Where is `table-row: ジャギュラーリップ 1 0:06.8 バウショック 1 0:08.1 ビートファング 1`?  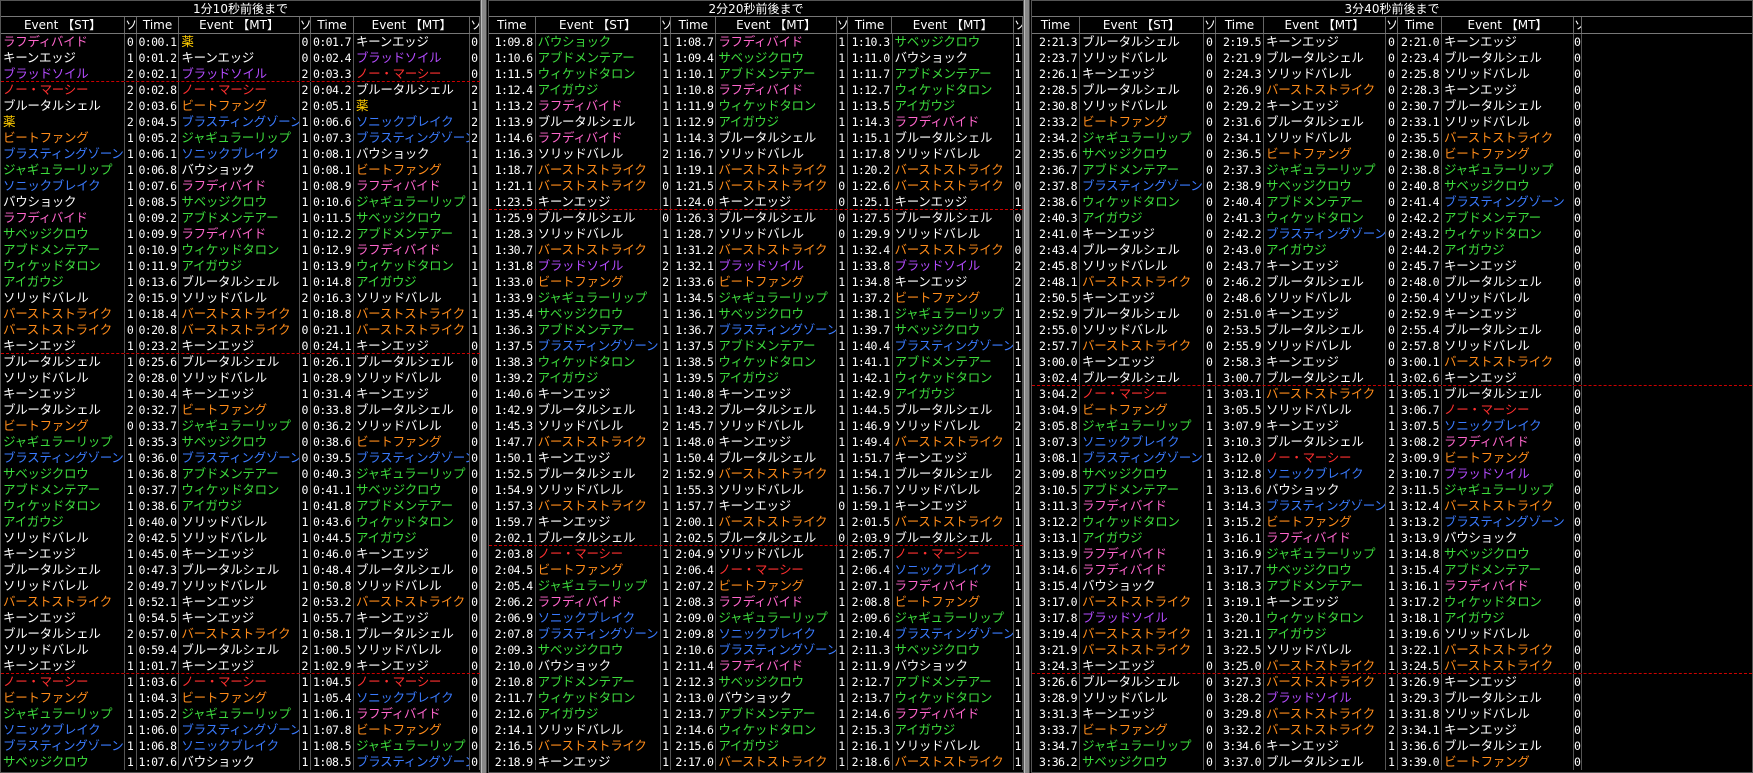
table-row: ジャギュラーリップ 1 0:06.8 バウショック 1 0:08.1 ビートファング 1 is located at coordinates (240, 170).